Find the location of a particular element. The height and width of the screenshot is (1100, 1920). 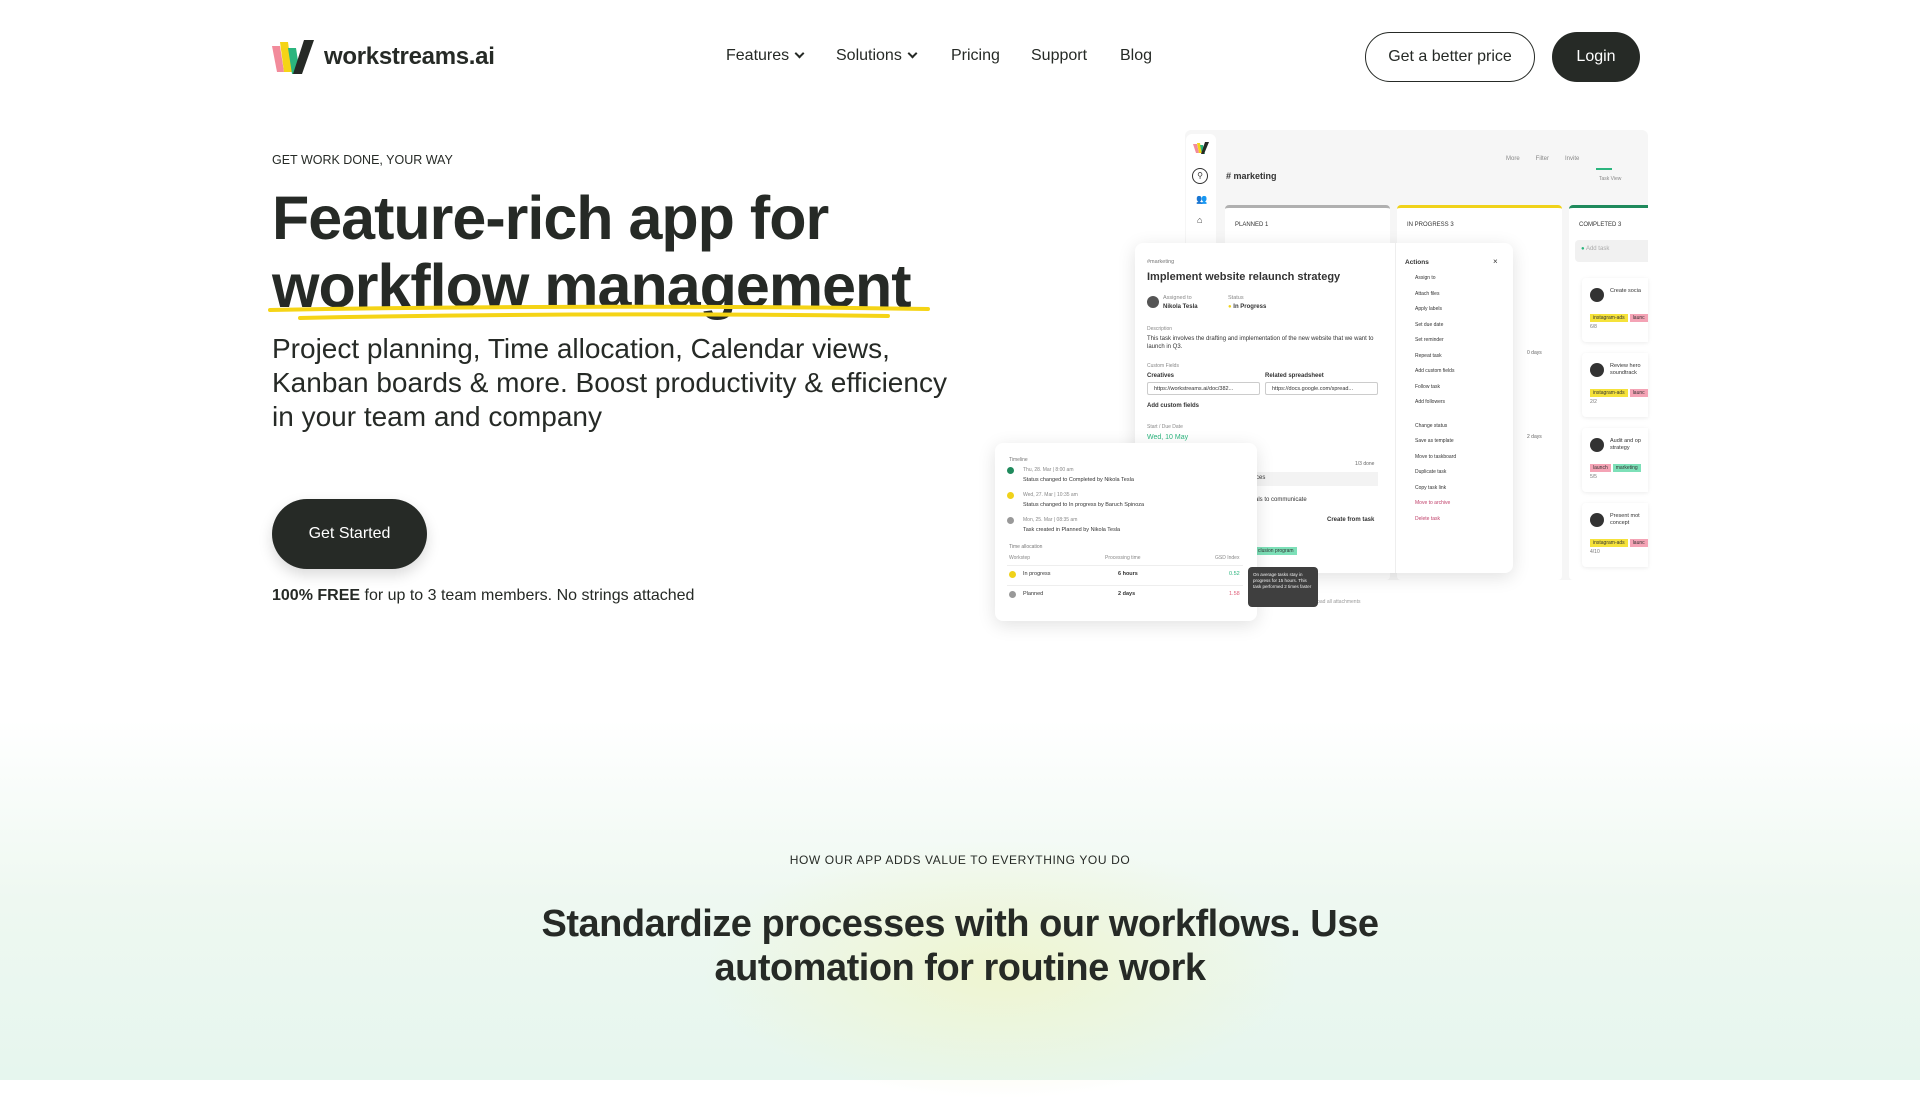

action-item: Move to taskboard is located at coordinates (1435, 457).